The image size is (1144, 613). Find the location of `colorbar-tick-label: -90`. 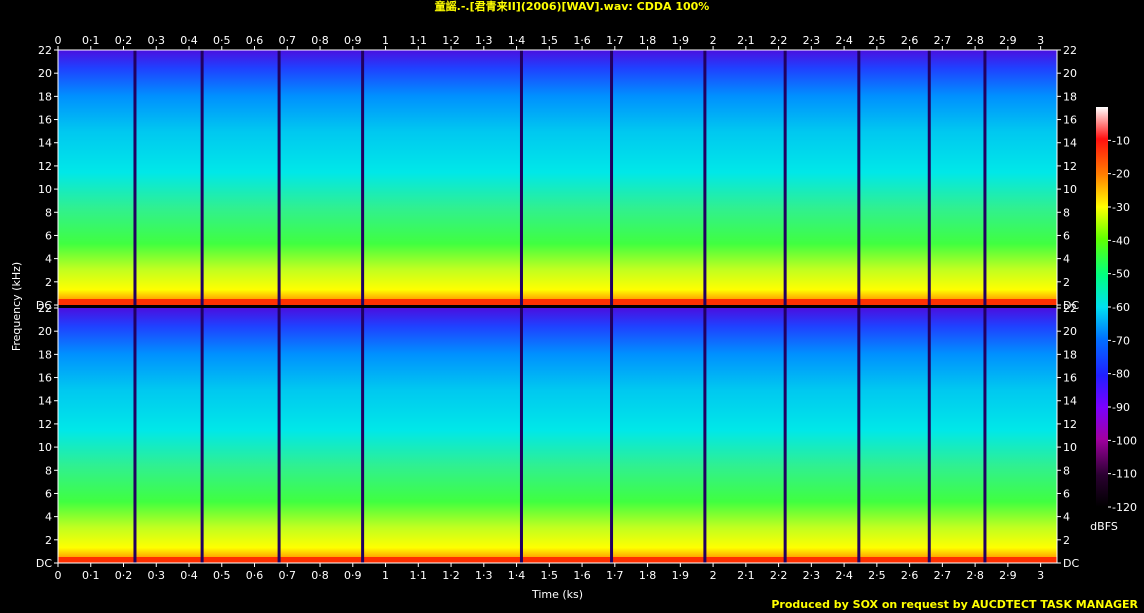

colorbar-tick-label: -90 is located at coordinates (1121, 407).